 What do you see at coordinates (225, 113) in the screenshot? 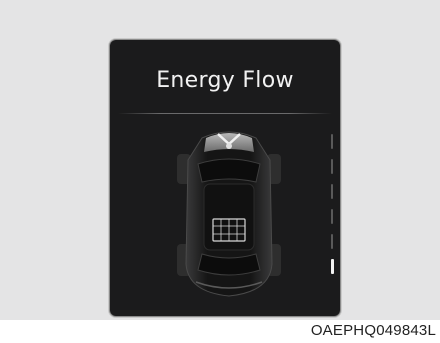
I see `title-divider` at bounding box center [225, 113].